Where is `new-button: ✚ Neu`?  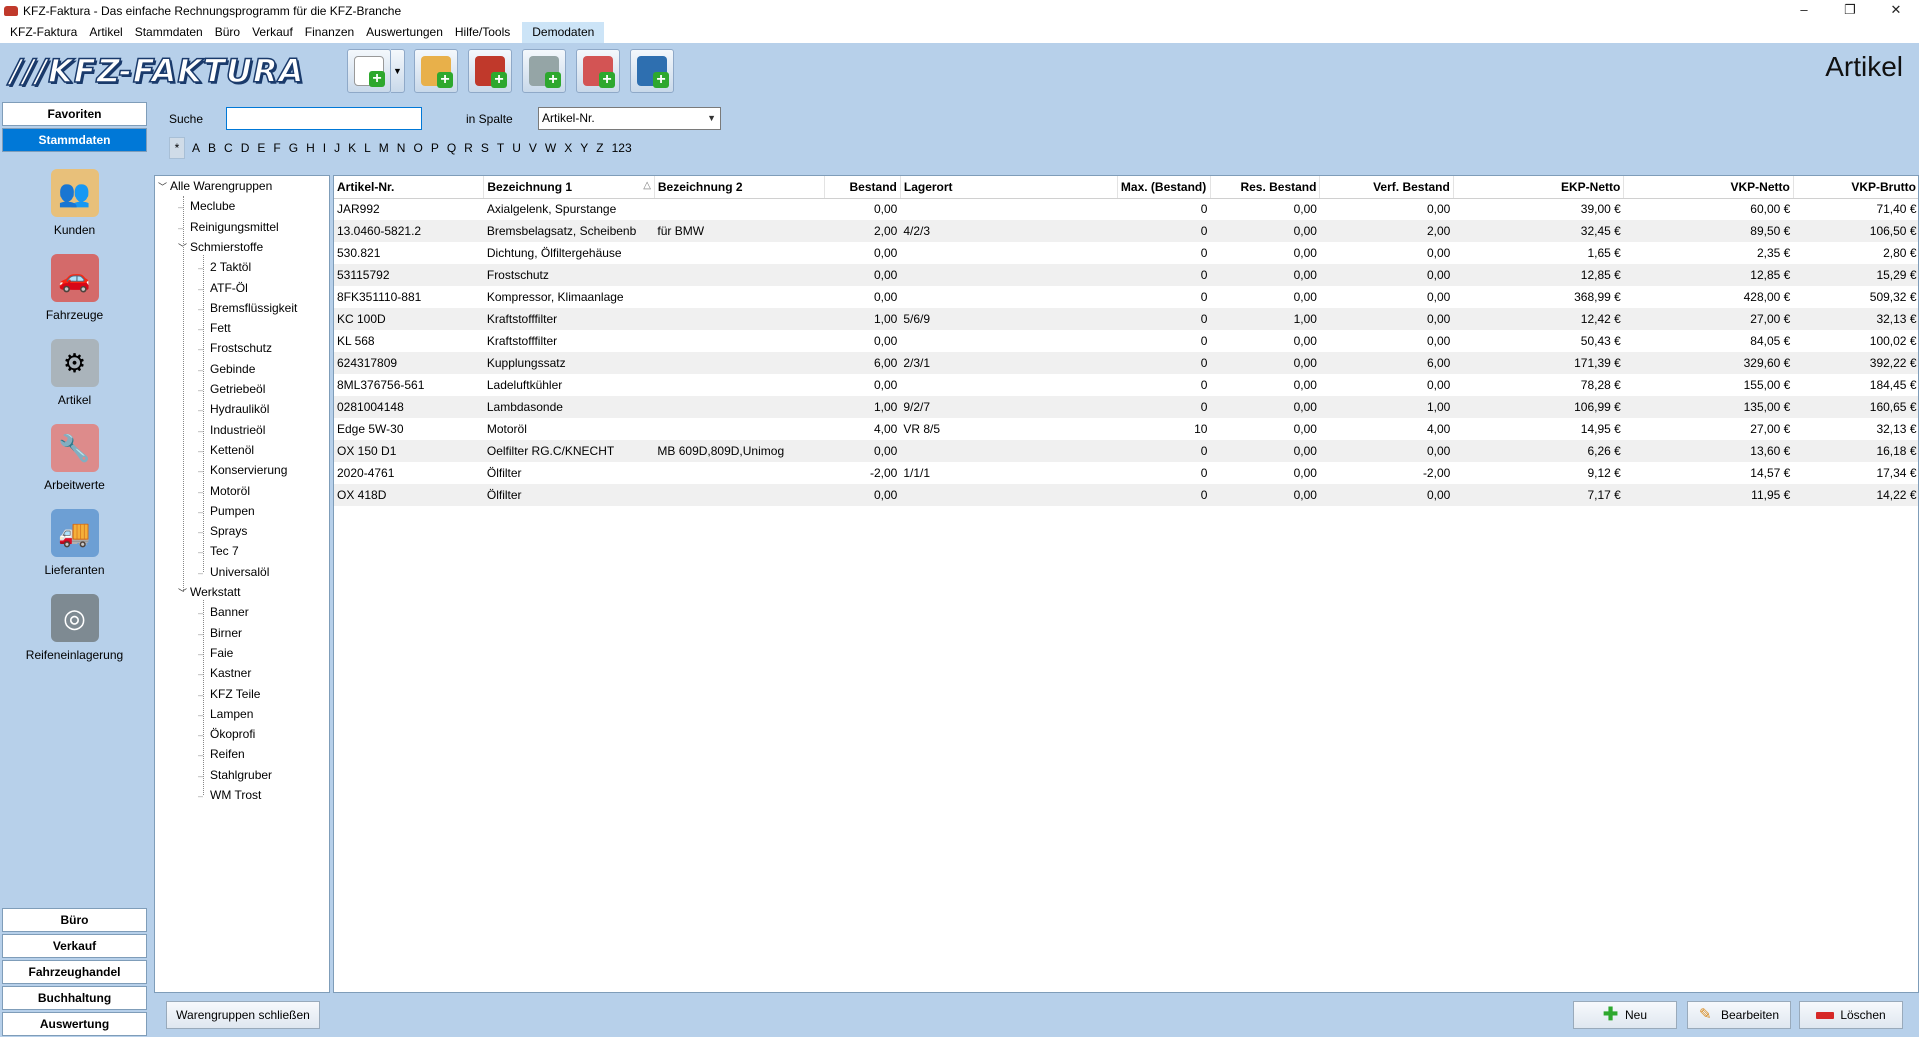
new-button: ✚ Neu is located at coordinates (1625, 1015).